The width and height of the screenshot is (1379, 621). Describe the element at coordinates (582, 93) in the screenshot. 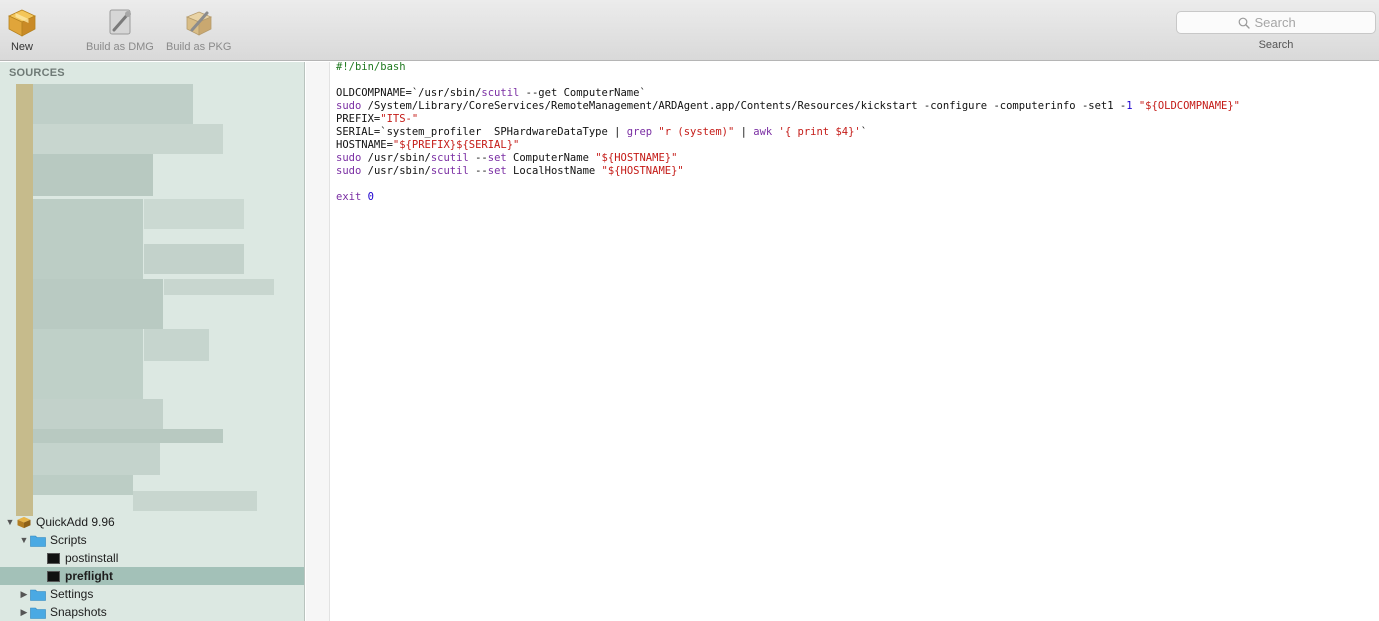

I see `code-token: --get ComputerName`` at that location.